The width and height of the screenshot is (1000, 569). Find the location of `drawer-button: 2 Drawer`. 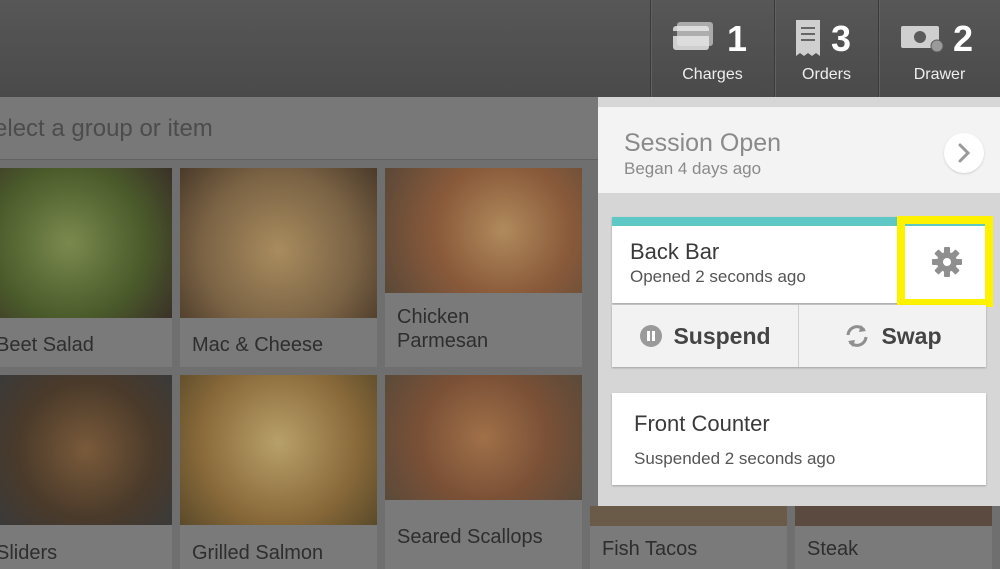

drawer-button: 2 Drawer is located at coordinates (939, 48).